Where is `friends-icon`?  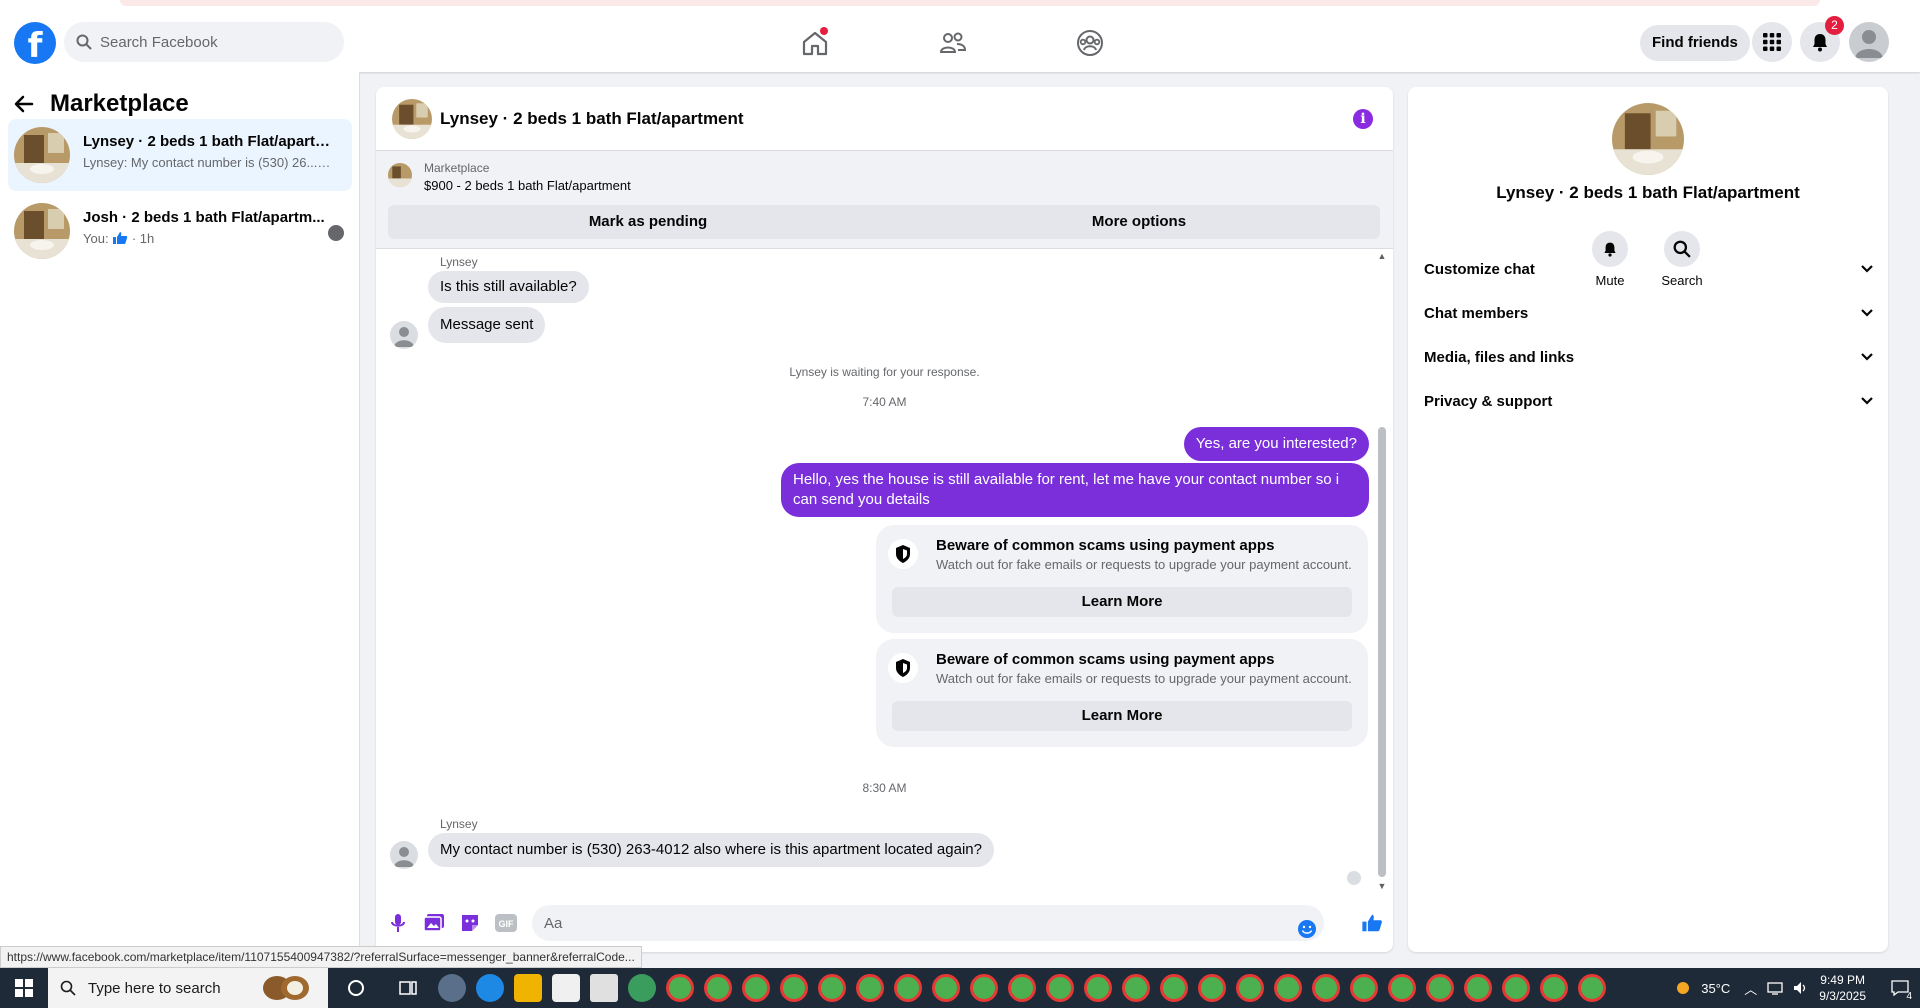 friends-icon is located at coordinates (953, 42).